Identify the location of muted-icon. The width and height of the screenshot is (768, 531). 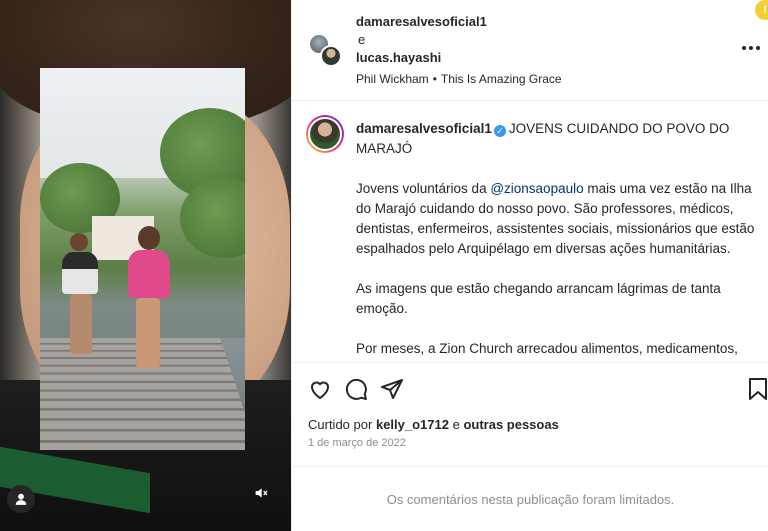
(261, 493).